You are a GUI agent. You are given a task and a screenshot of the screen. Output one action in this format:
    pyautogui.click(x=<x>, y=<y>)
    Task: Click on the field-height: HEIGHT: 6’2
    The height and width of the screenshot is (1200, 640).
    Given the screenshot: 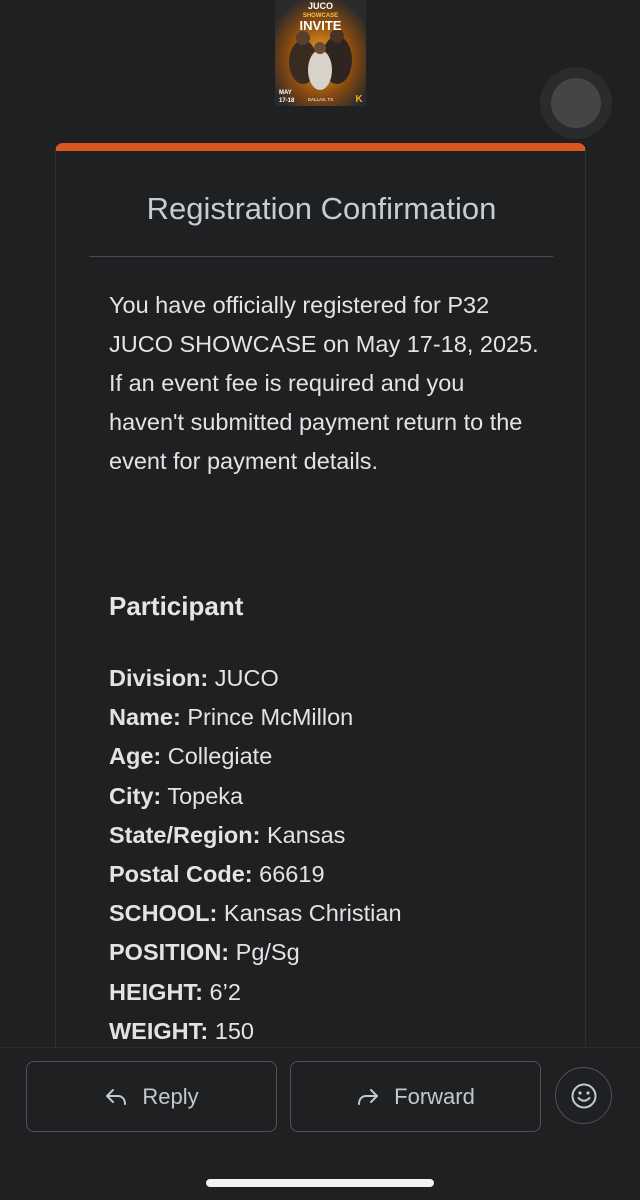 What is the action you would take?
    pyautogui.click(x=329, y=992)
    